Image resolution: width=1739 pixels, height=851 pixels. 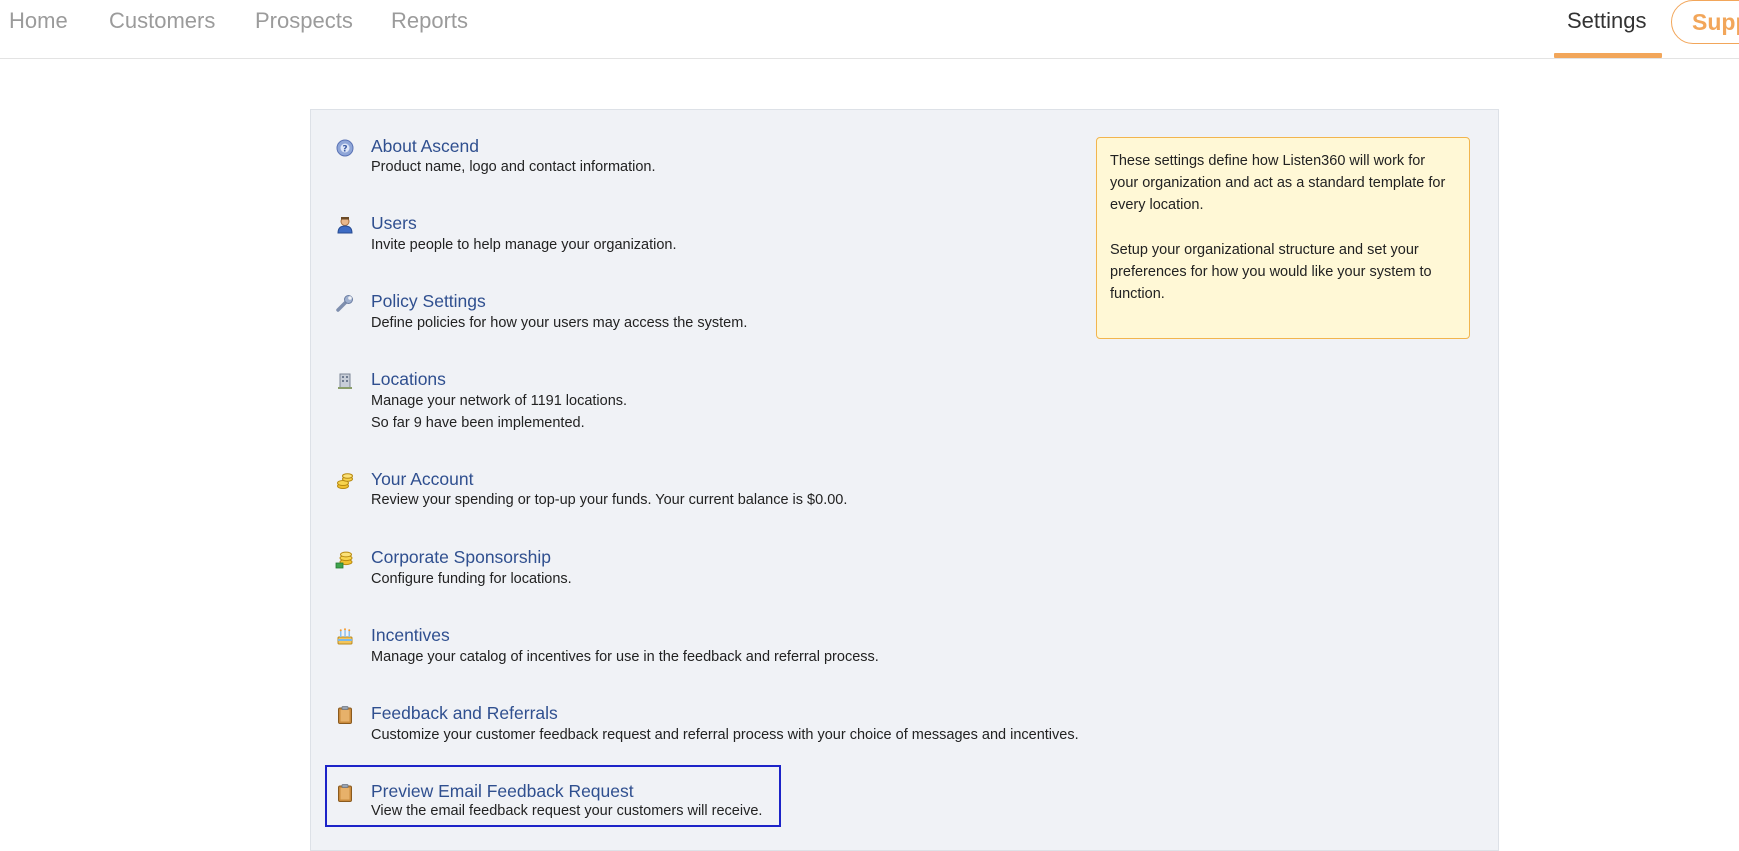 What do you see at coordinates (345, 303) in the screenshot?
I see `wrench-icon` at bounding box center [345, 303].